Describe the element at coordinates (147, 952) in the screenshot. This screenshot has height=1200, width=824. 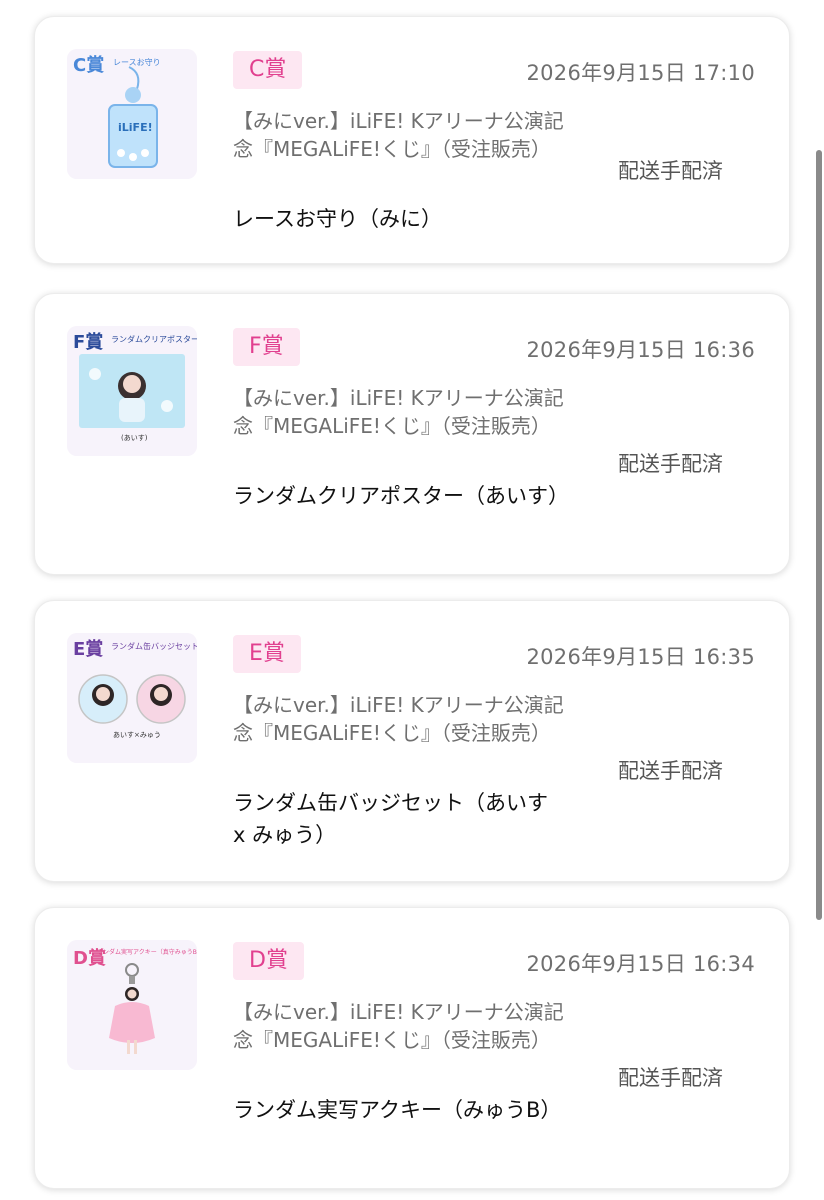
I see `thumbnail-title: ランダム実写アクキー（真守みゅうB）` at that location.